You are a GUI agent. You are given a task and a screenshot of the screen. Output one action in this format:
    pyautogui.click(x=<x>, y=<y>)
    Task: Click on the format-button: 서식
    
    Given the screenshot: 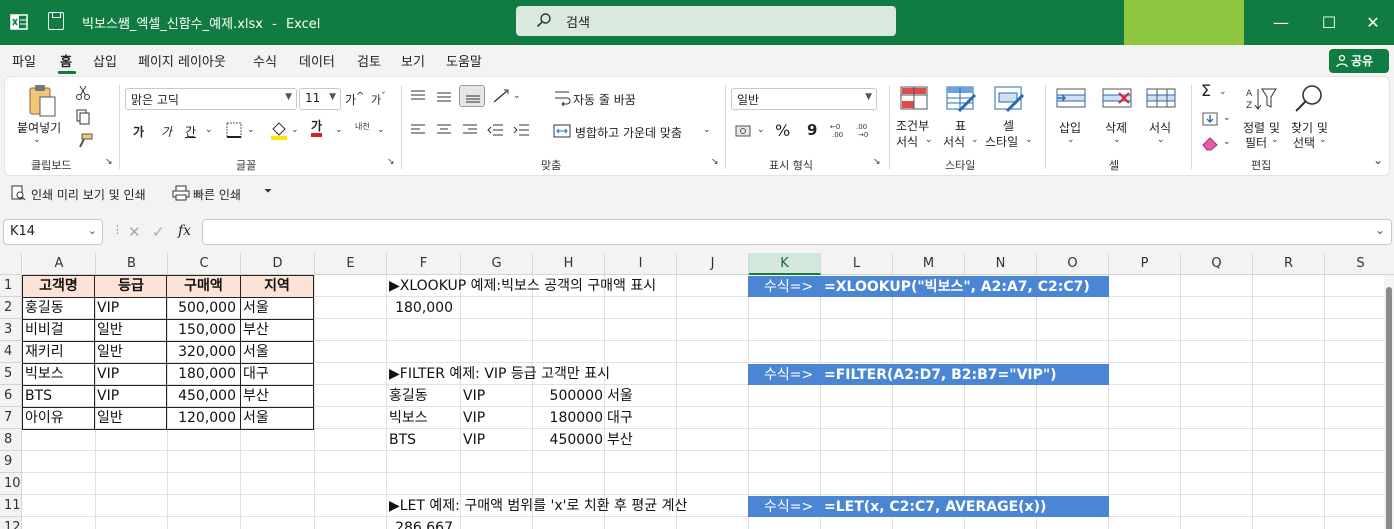 What is the action you would take?
    pyautogui.click(x=1160, y=127)
    